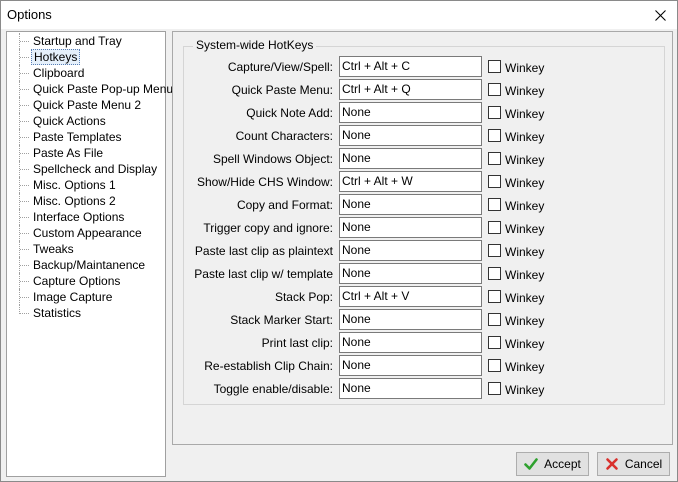 The image size is (678, 482). What do you see at coordinates (24, 41) in the screenshot?
I see `tree-connector-line` at bounding box center [24, 41].